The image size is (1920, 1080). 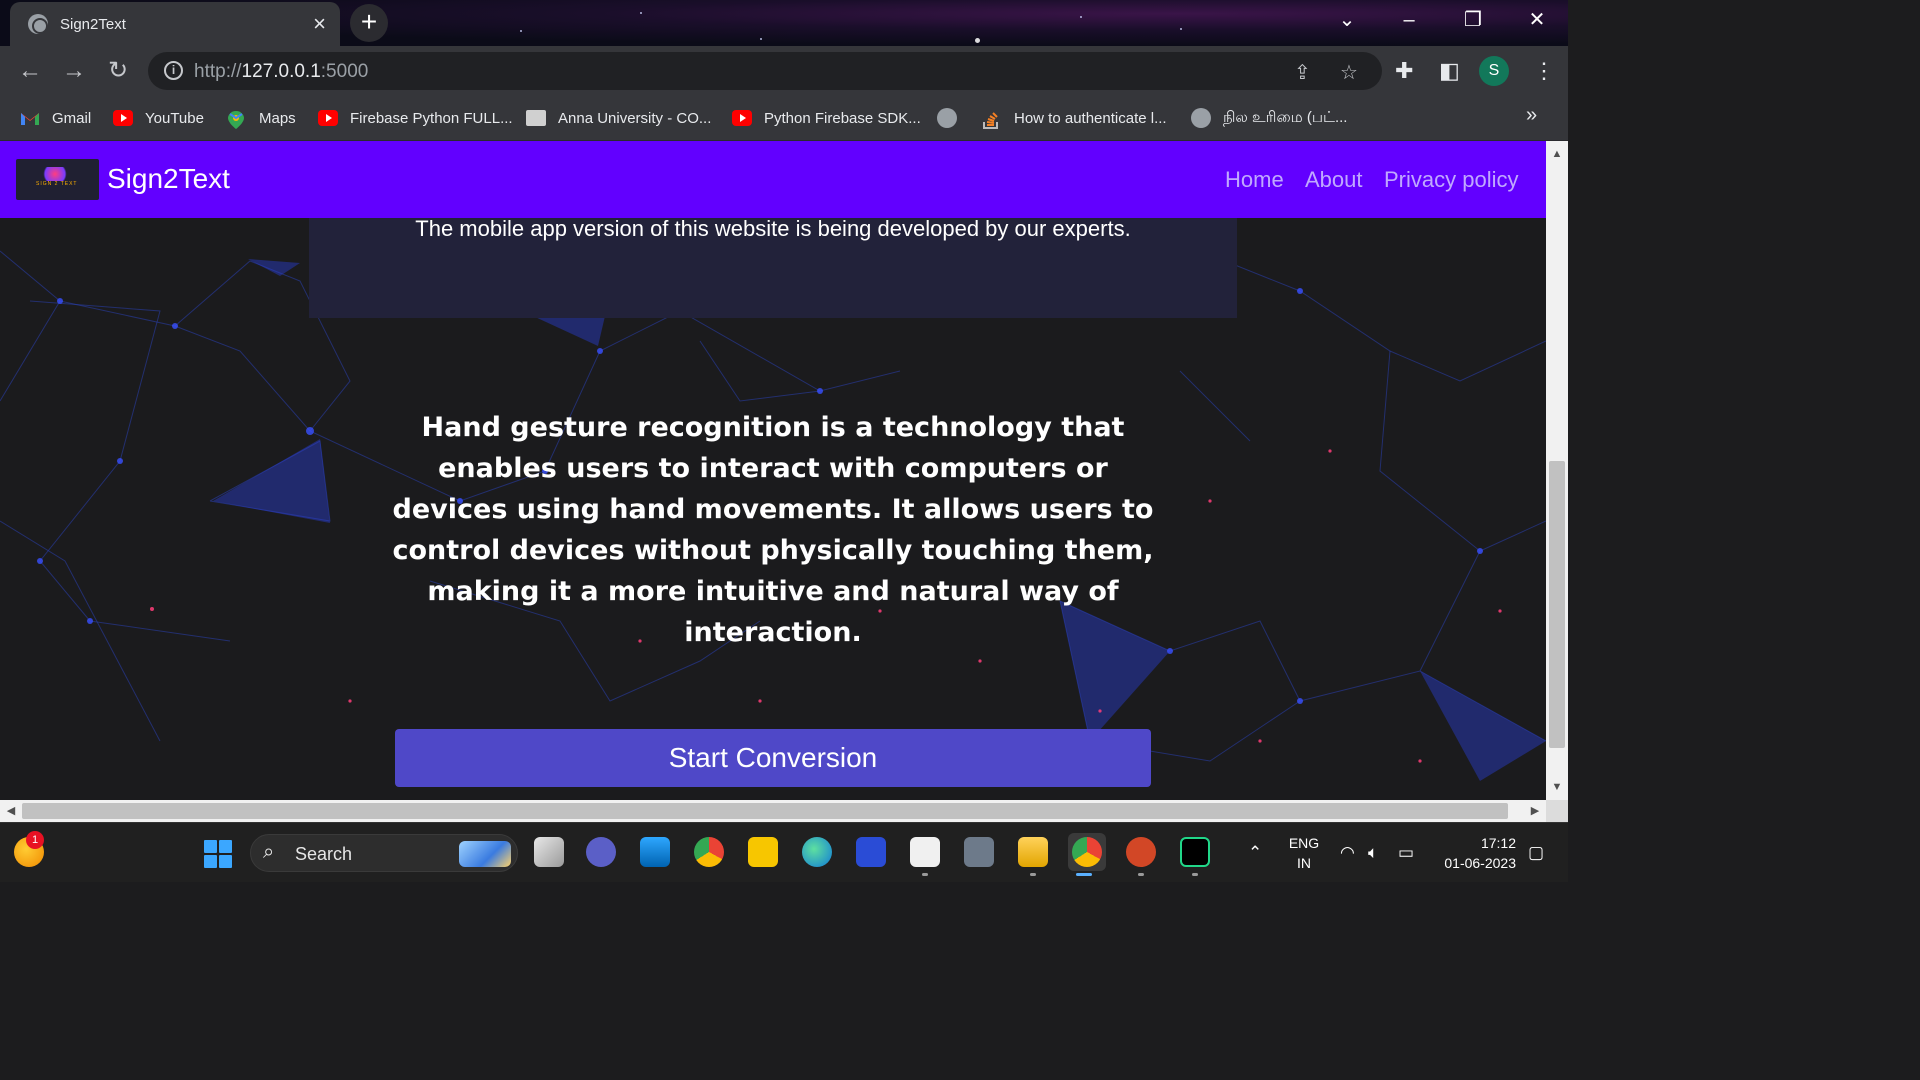 I want to click on nav-link-about: About, so click(x=1334, y=180).